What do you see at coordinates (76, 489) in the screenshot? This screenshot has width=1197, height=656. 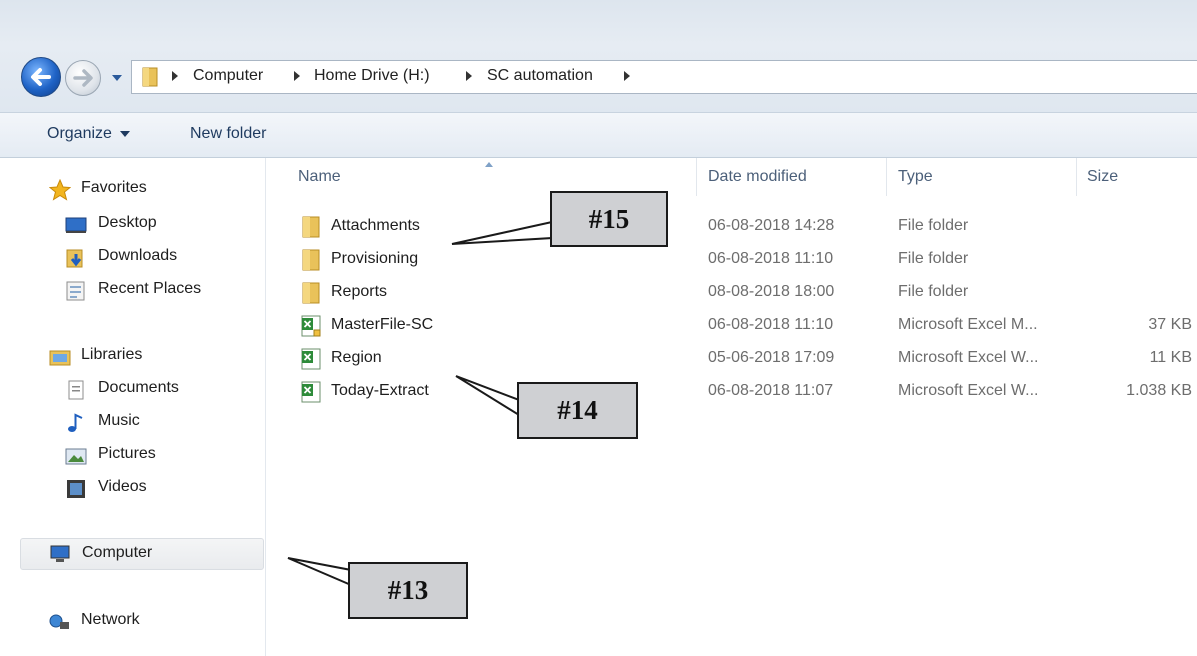 I see `videos-icon` at bounding box center [76, 489].